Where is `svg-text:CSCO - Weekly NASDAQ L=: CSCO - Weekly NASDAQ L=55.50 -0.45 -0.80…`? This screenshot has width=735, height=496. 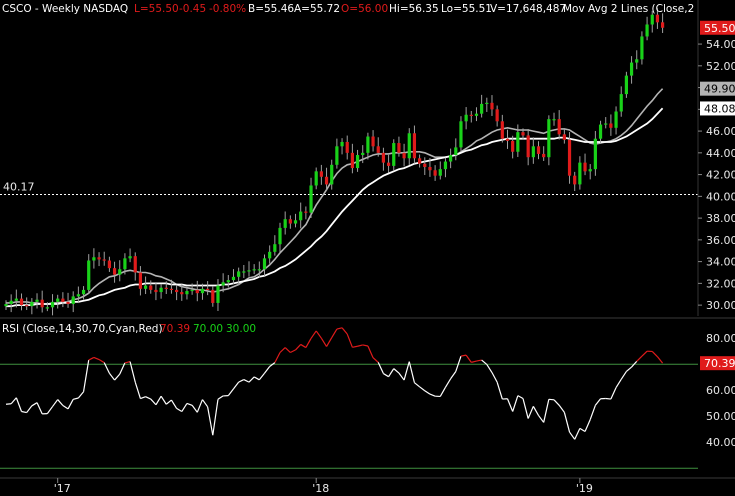
svg-text:CSCO - Weekly NASDAQ L=: CSCO - Weekly NASDAQ L=55.50 -0.45 -0.80… is located at coordinates (348, 9).